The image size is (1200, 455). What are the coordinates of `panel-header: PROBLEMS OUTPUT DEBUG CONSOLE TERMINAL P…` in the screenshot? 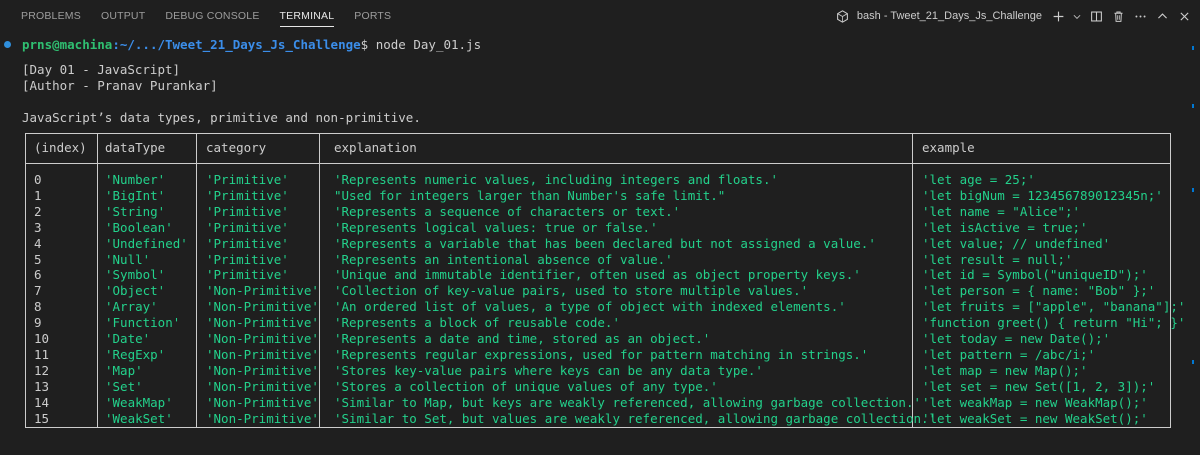 It's located at (600, 16).